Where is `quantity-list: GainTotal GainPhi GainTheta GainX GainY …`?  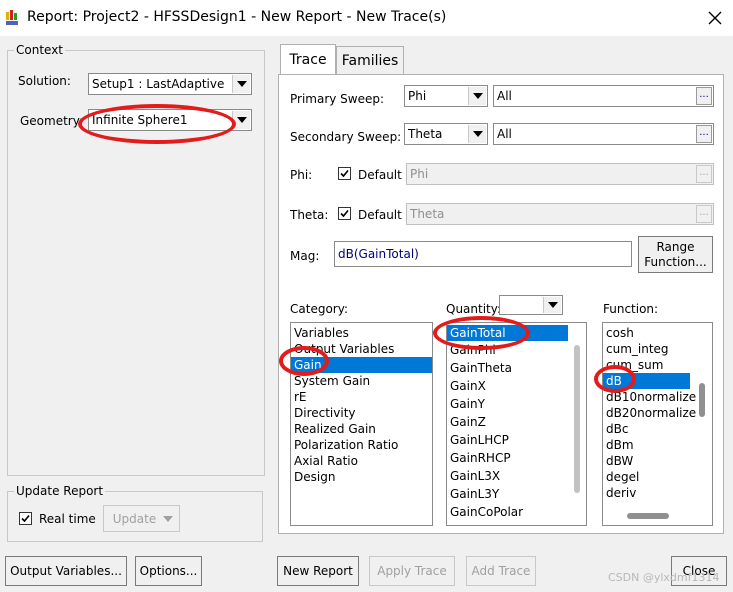
quantity-list: GainTotal GainPhi GainTheta GainX GainY … is located at coordinates (516, 424).